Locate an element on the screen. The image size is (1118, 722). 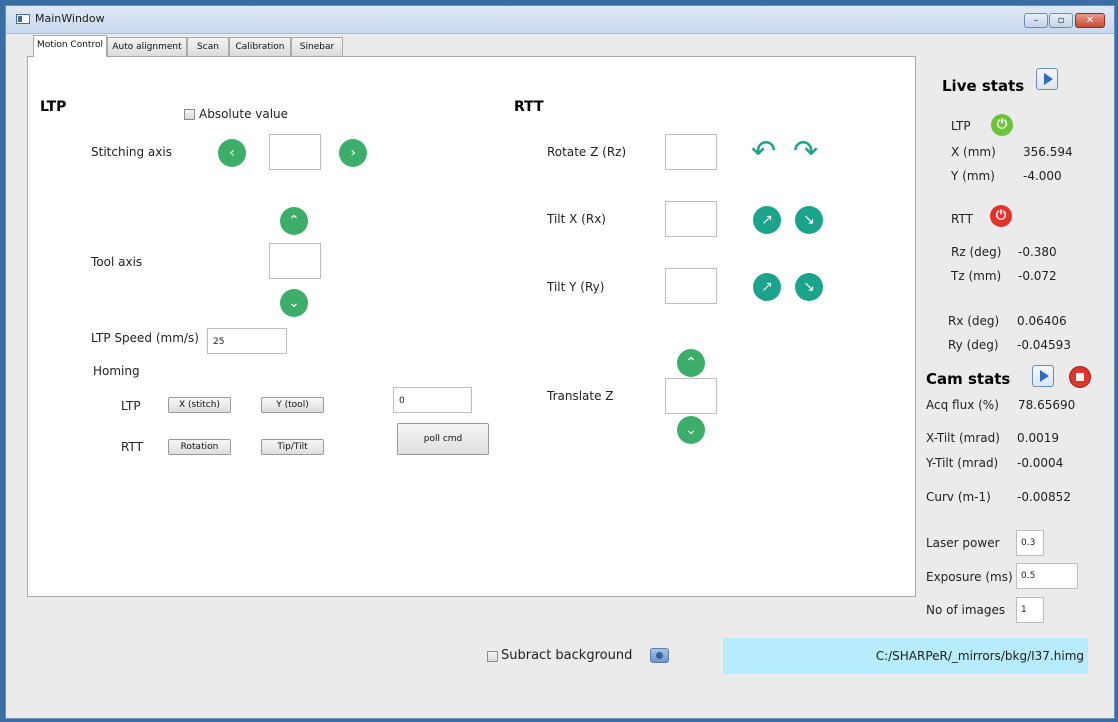
subtract-background-checkbox is located at coordinates (492, 656).